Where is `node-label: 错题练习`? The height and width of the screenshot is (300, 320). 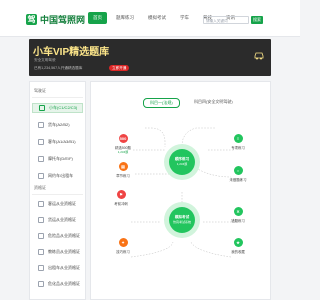
node-label: 错题练习 is located at coordinates (238, 221).